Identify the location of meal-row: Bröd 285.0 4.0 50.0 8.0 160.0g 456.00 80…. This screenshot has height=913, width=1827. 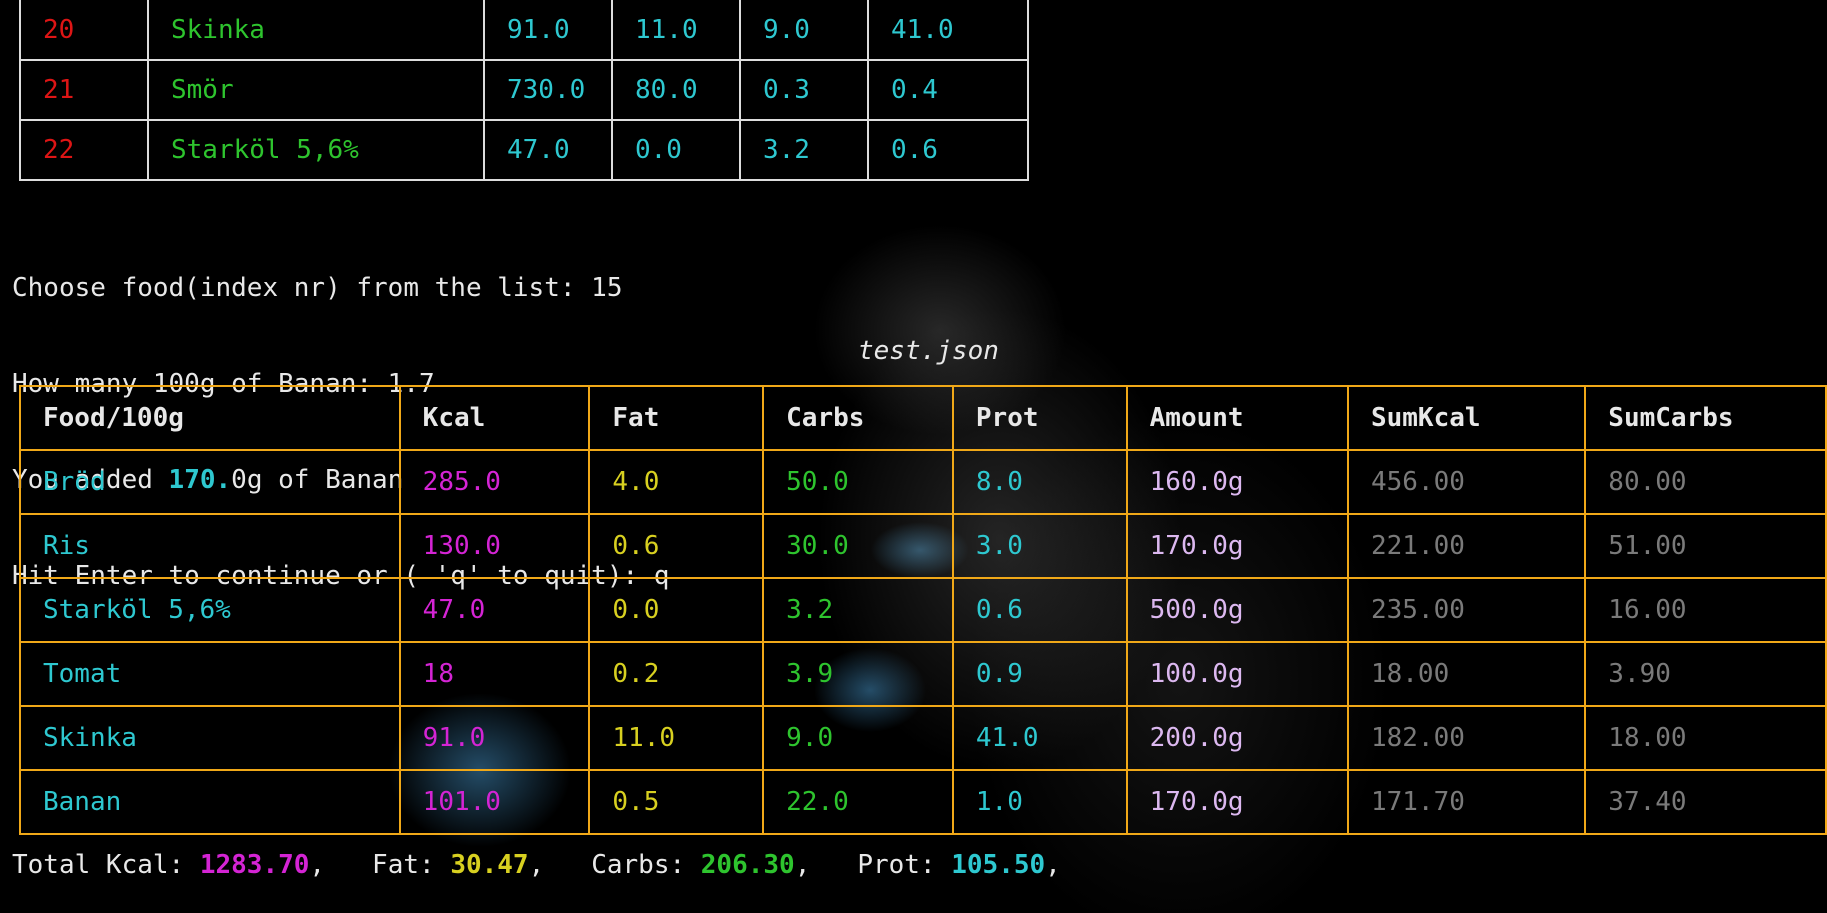
(923, 482).